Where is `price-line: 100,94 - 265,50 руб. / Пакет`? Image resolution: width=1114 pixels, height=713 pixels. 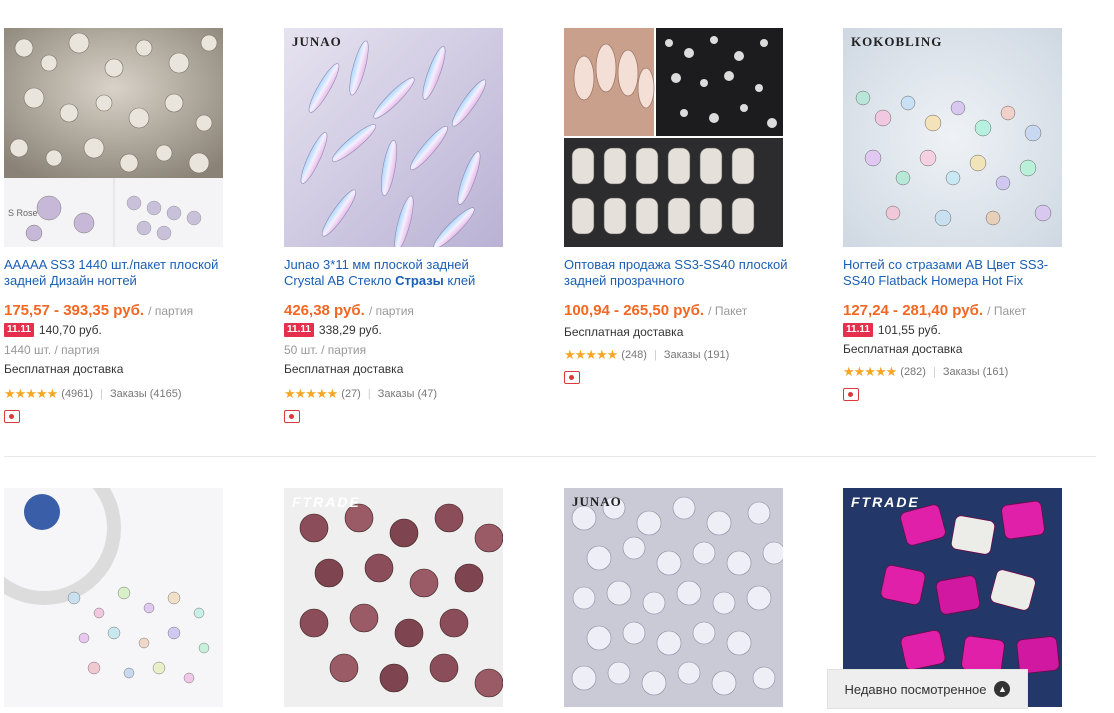 price-line: 100,94 - 265,50 руб. / Пакет is located at coordinates (684, 311).